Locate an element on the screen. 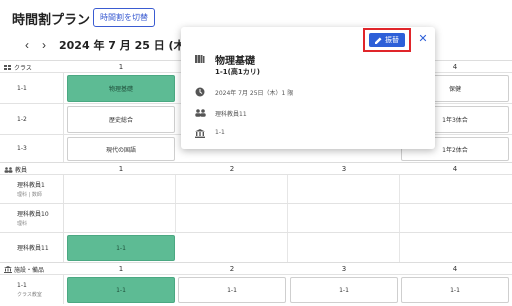 This screenshot has width=512, height=306. book-icon is located at coordinates (200, 59).